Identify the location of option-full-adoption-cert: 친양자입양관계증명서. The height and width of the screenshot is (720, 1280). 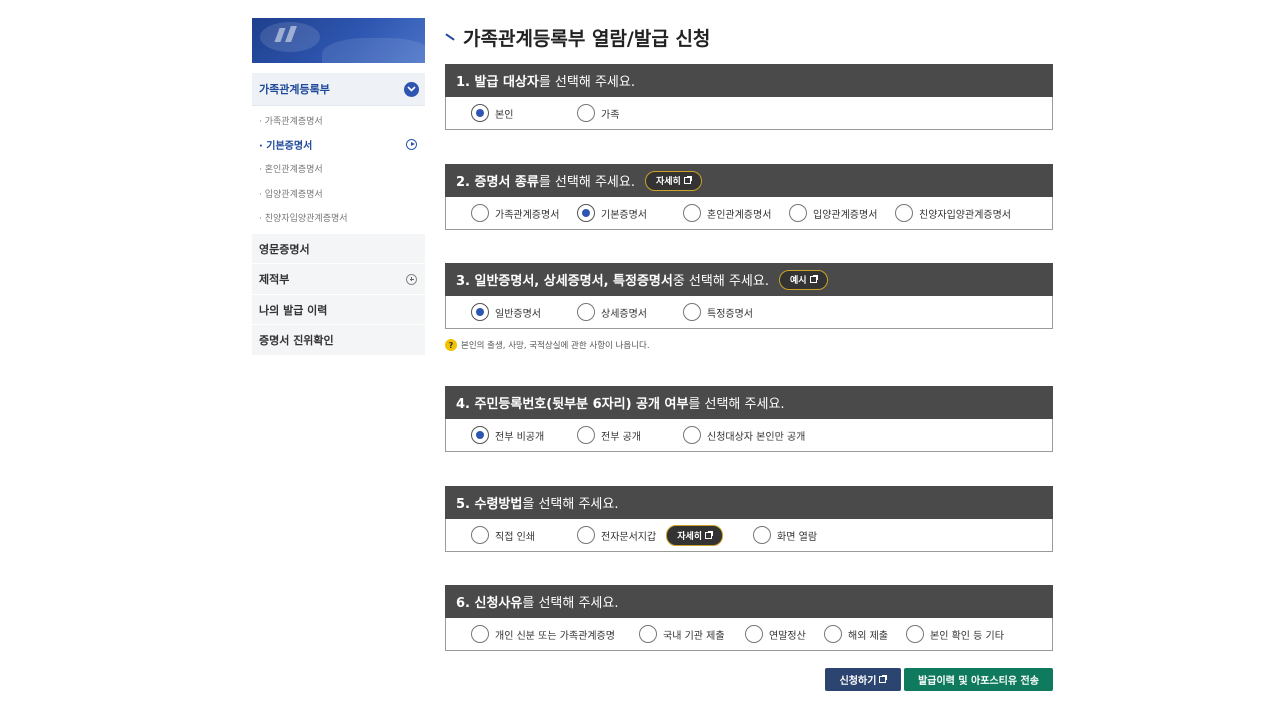
(953, 213).